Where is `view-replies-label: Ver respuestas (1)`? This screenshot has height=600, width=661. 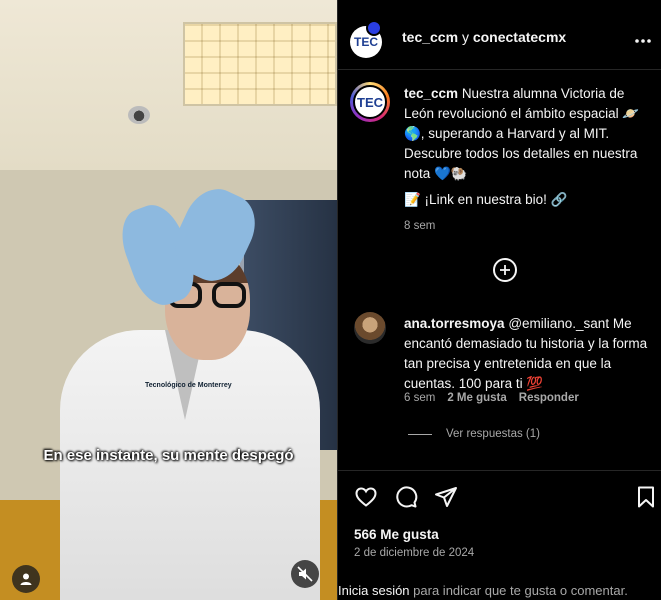
view-replies-label: Ver respuestas (1) is located at coordinates (493, 434).